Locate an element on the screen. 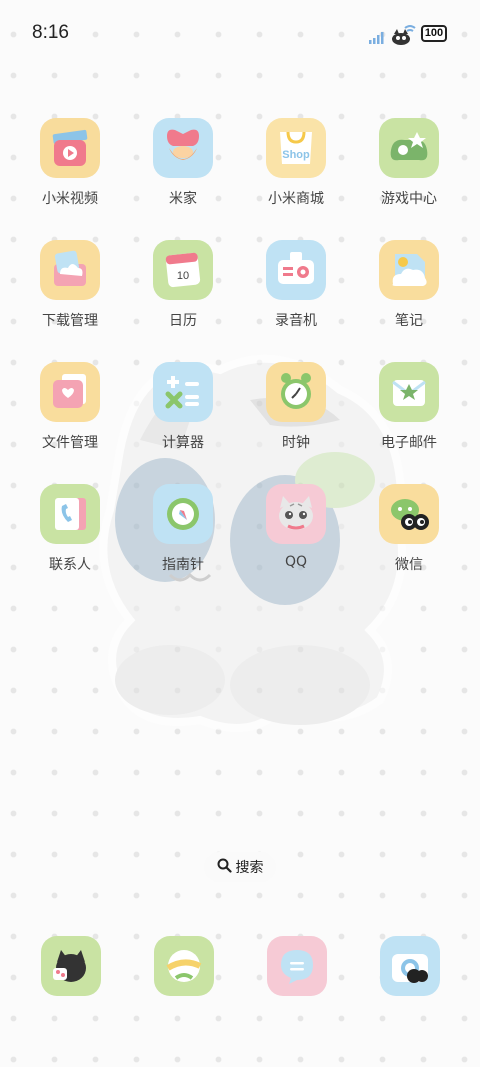 Image resolution: width=480 pixels, height=1067 pixels. wechat-bubble-icon is located at coordinates (409, 514).